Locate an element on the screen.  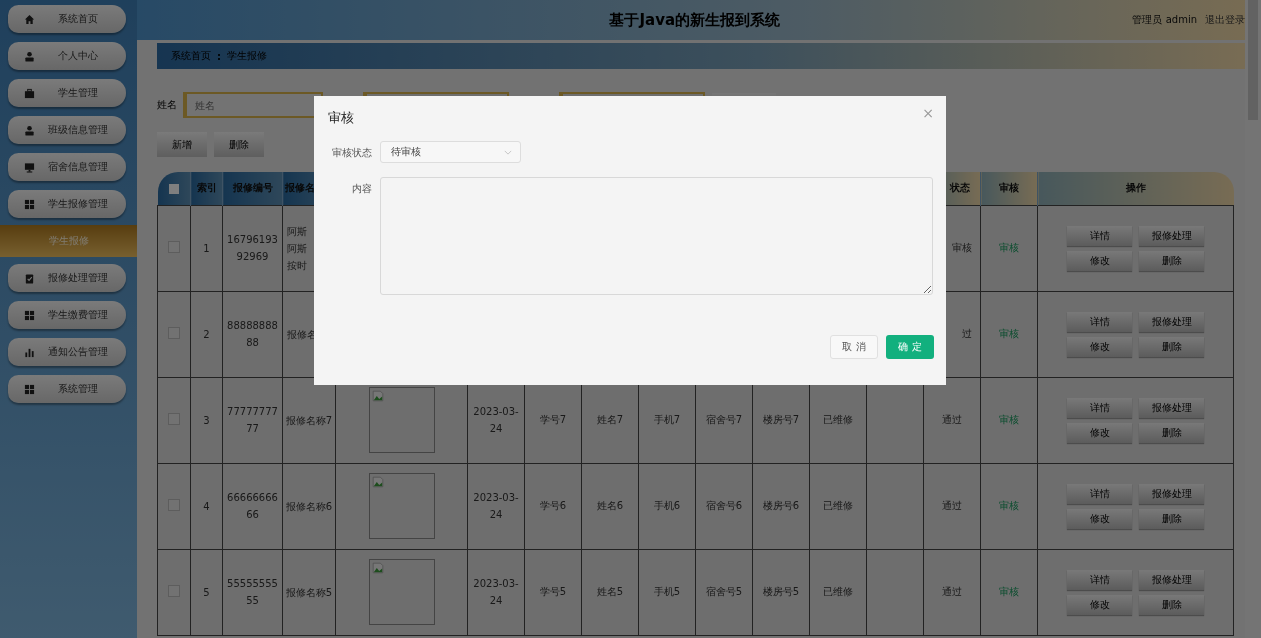
table-cell: 学号6 is located at coordinates (553, 505).